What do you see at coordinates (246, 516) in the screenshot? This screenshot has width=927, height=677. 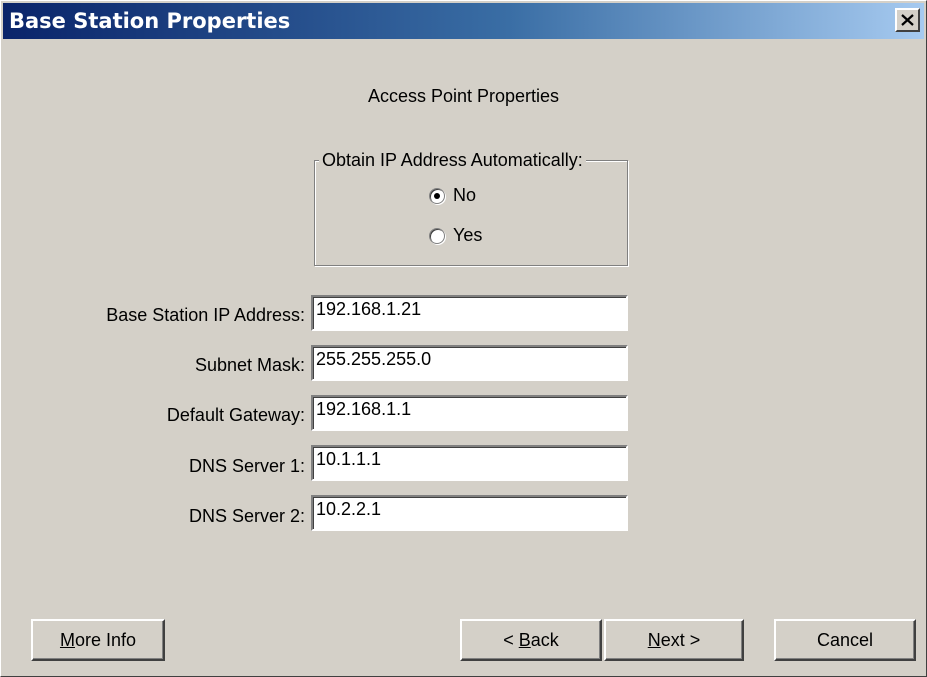 I see `dns-server-2-label: DNS Server 2:` at bounding box center [246, 516].